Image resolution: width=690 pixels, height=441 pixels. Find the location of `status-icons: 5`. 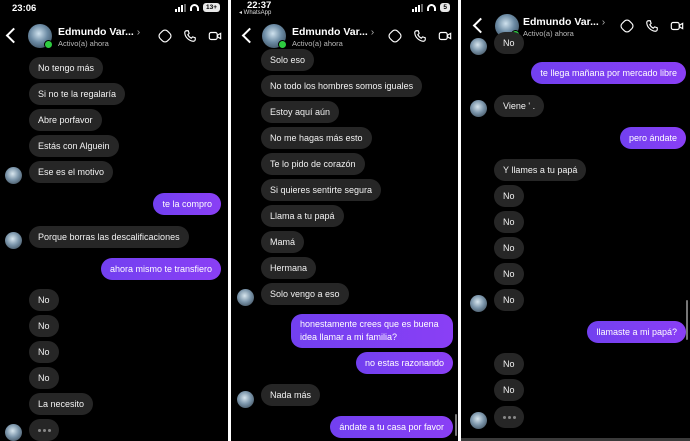

status-icons: 5 is located at coordinates (431, 7).